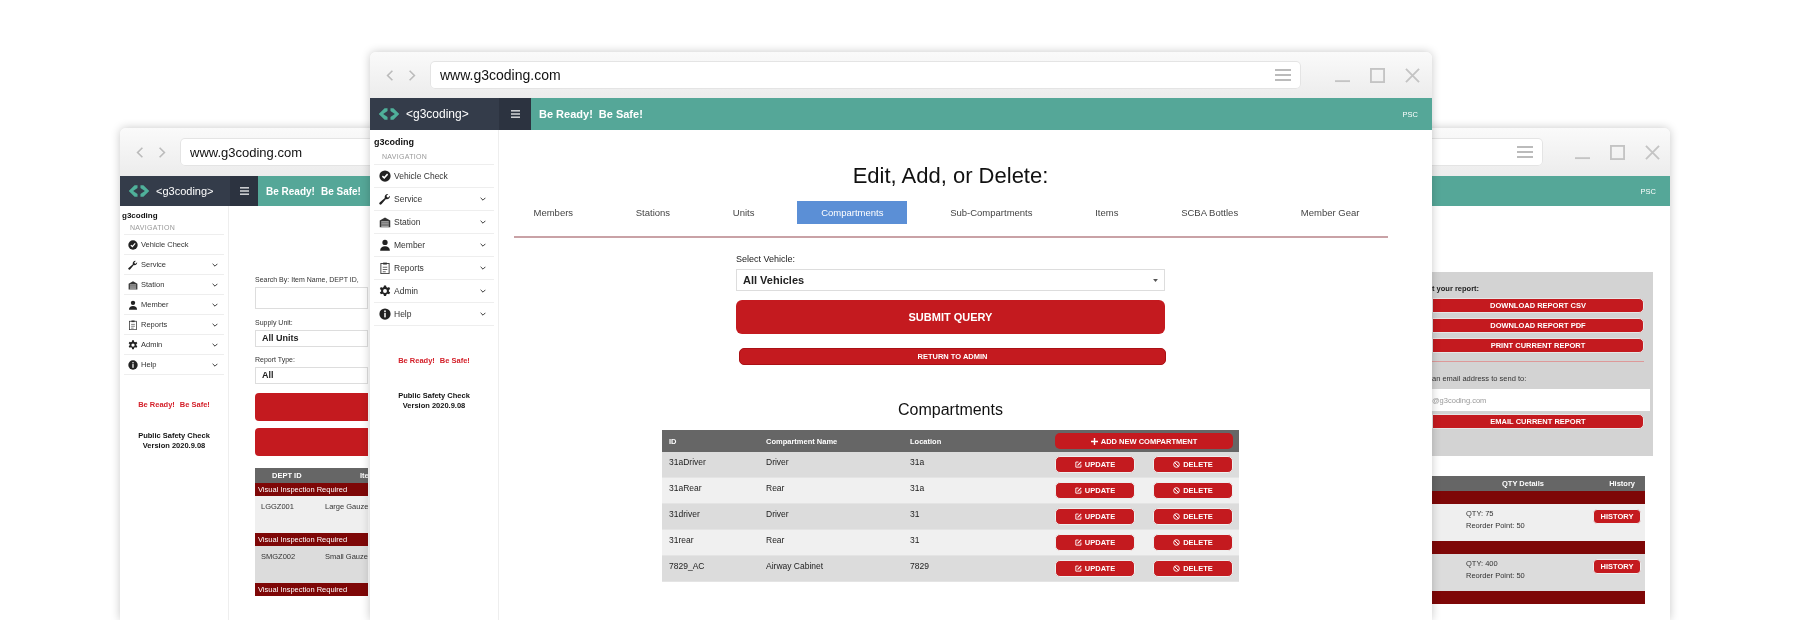 This screenshot has height=620, width=1800. I want to click on table-title: Compartments, so click(950, 410).